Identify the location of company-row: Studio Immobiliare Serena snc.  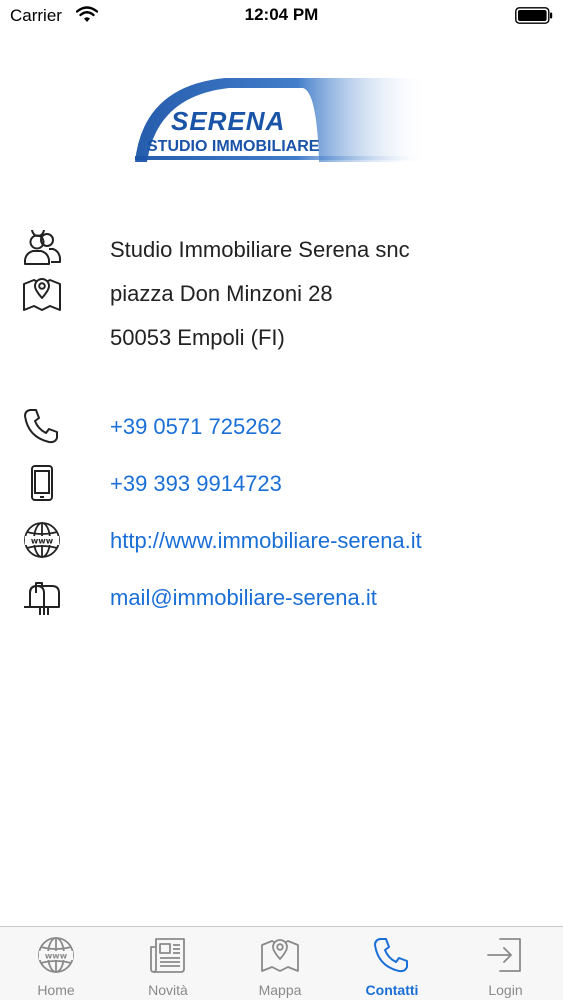
(281, 250).